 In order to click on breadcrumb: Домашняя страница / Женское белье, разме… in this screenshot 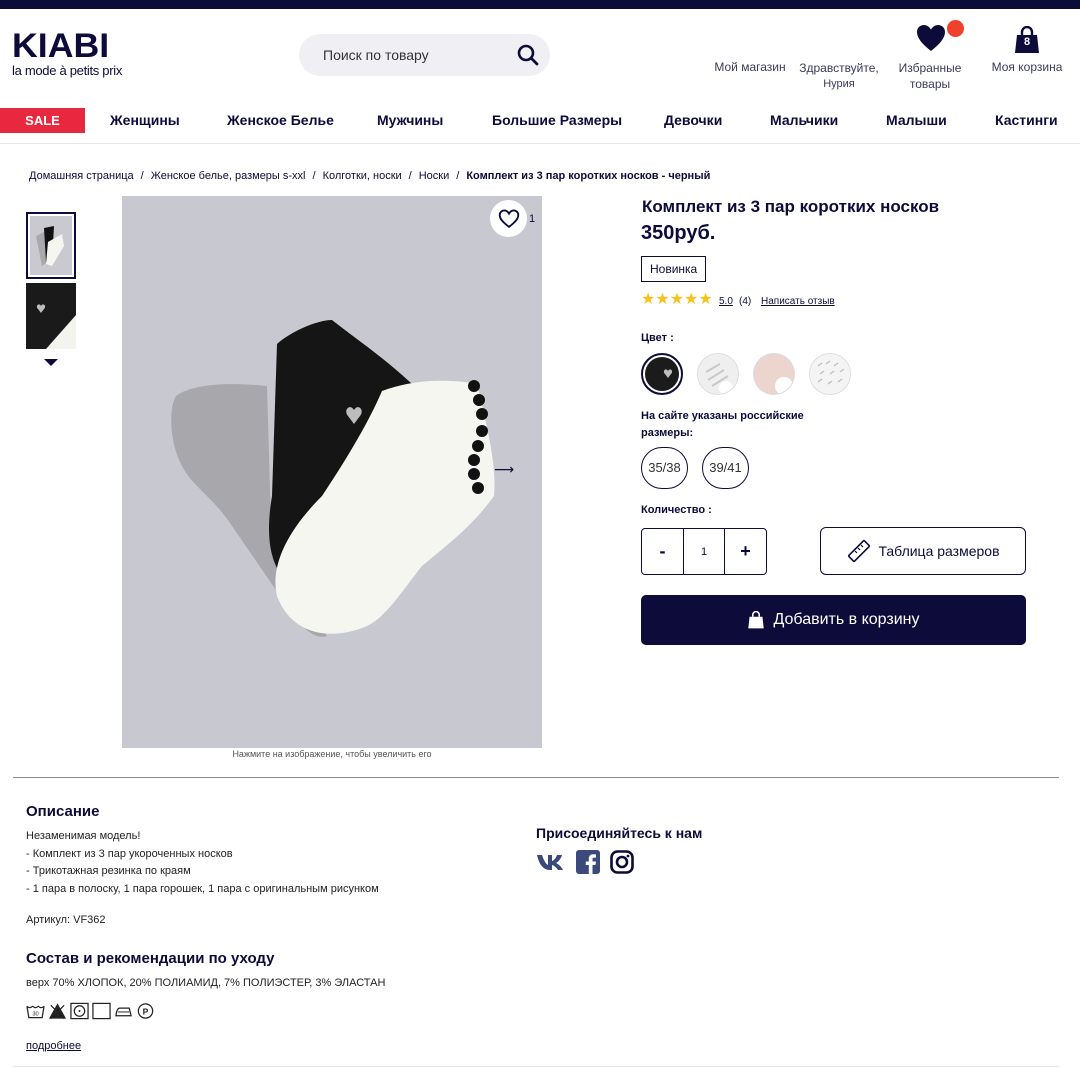, I will do `click(369, 176)`.